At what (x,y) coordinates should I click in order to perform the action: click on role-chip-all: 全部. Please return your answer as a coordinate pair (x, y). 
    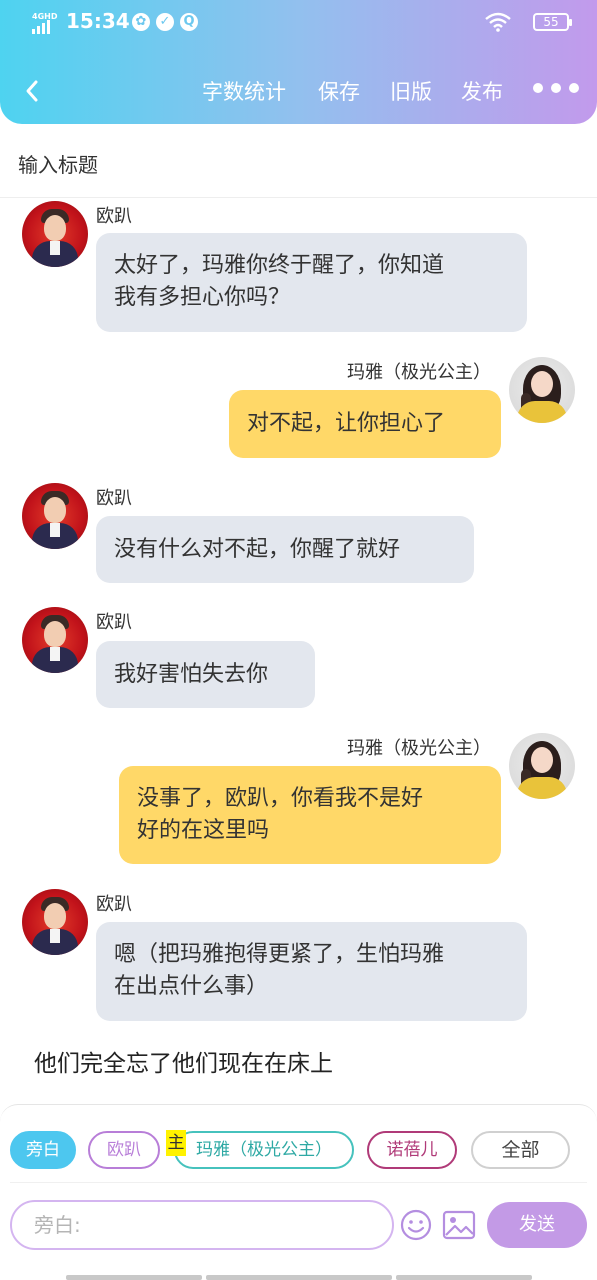
    Looking at the image, I should click on (520, 1150).